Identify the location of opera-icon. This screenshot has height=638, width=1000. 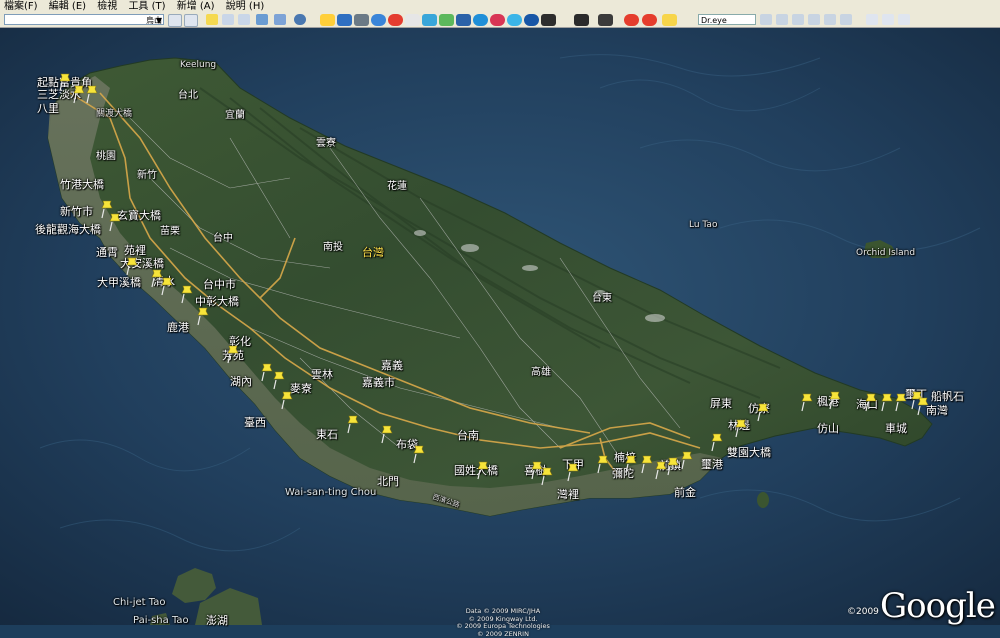
(395, 20).